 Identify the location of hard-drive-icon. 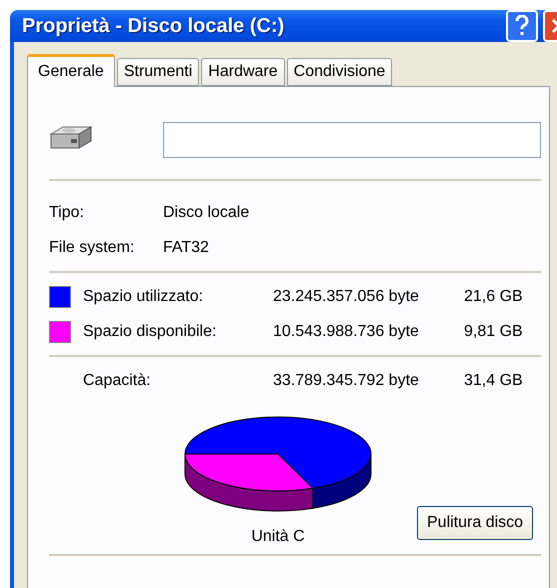
(71, 138).